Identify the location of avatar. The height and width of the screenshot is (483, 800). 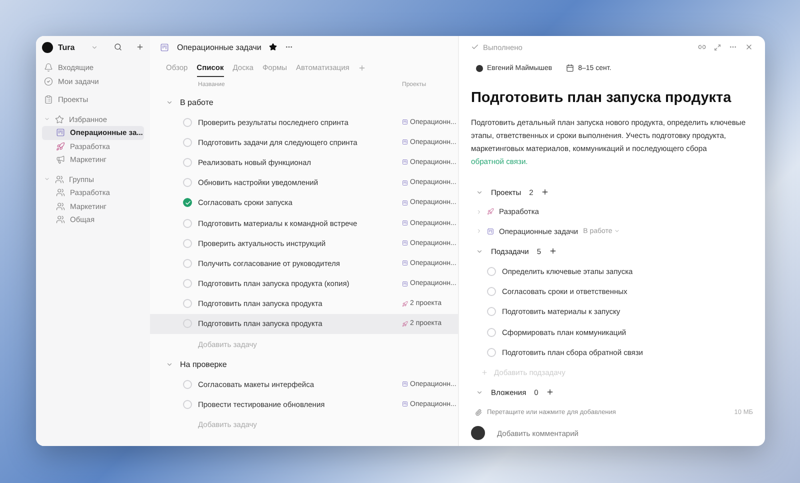
(478, 433).